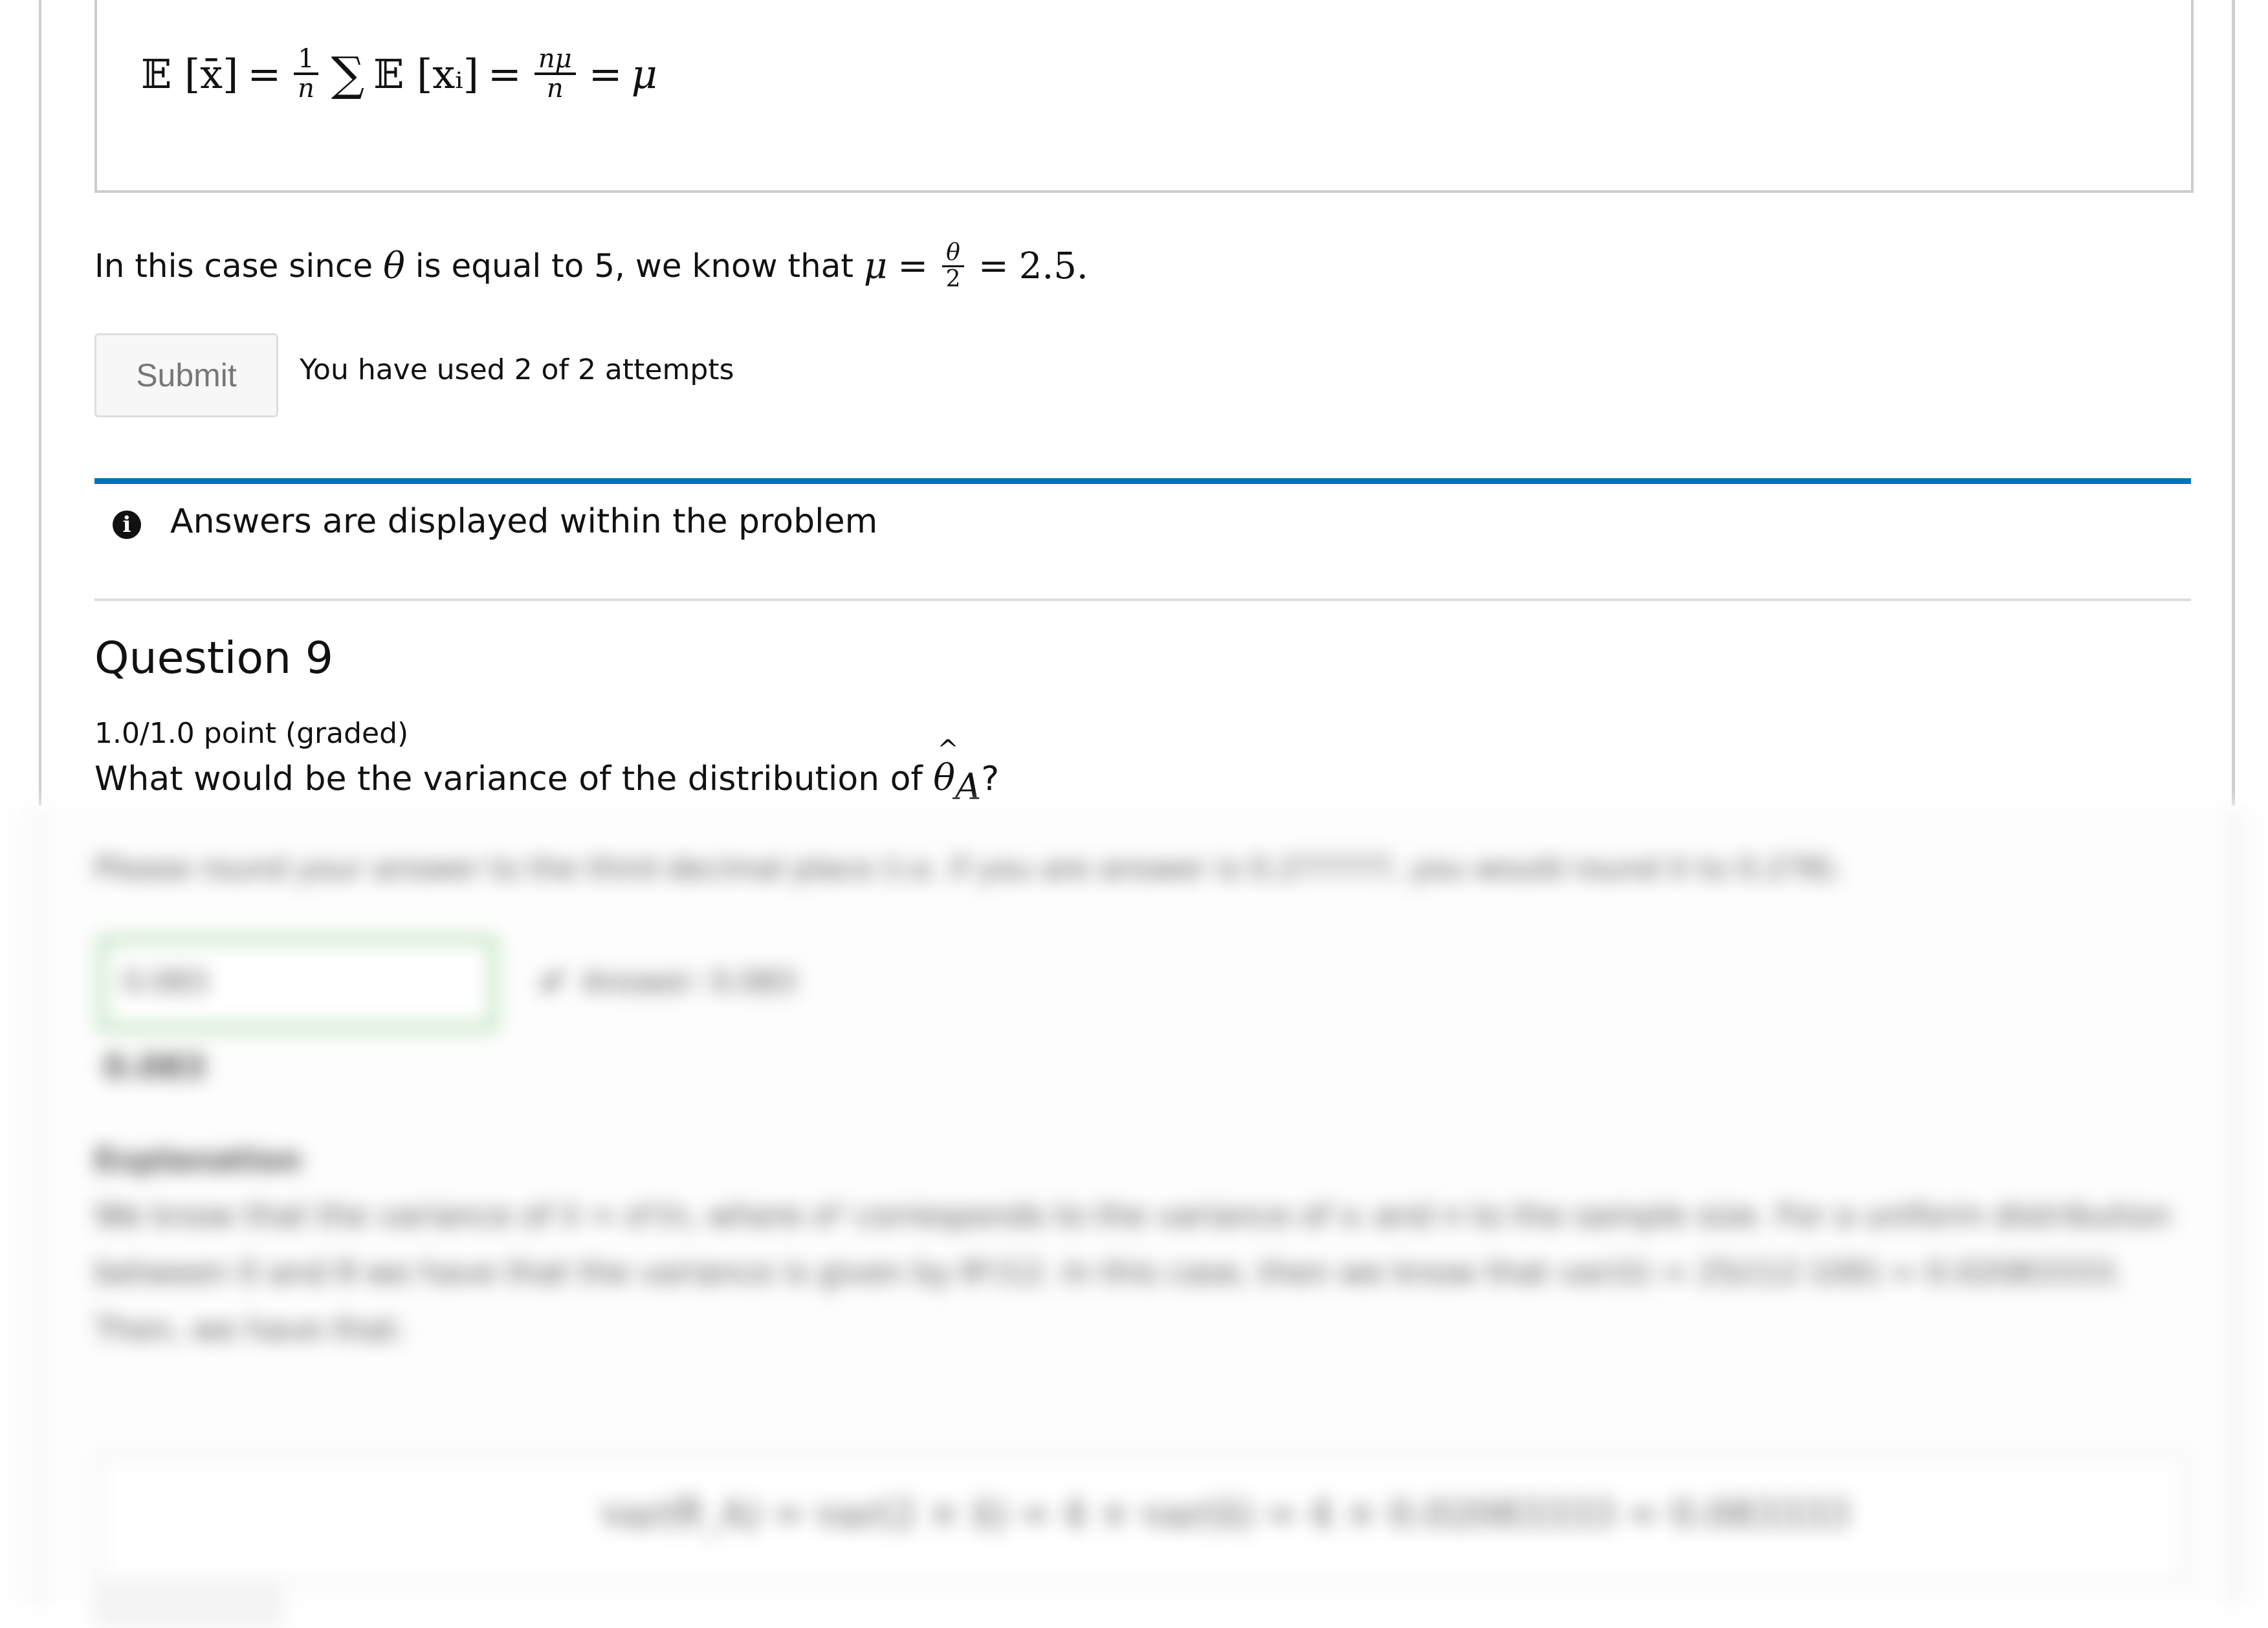 The height and width of the screenshot is (1628, 2268). Describe the element at coordinates (913, 266) in the screenshot. I see `para-equals-1: =` at that location.